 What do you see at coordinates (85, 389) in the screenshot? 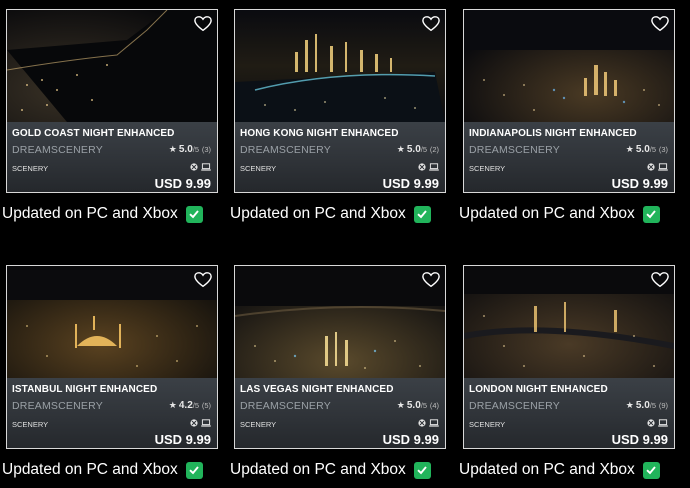
I see `product-title: ISTANBUL NIGHT ENHANCED` at bounding box center [85, 389].